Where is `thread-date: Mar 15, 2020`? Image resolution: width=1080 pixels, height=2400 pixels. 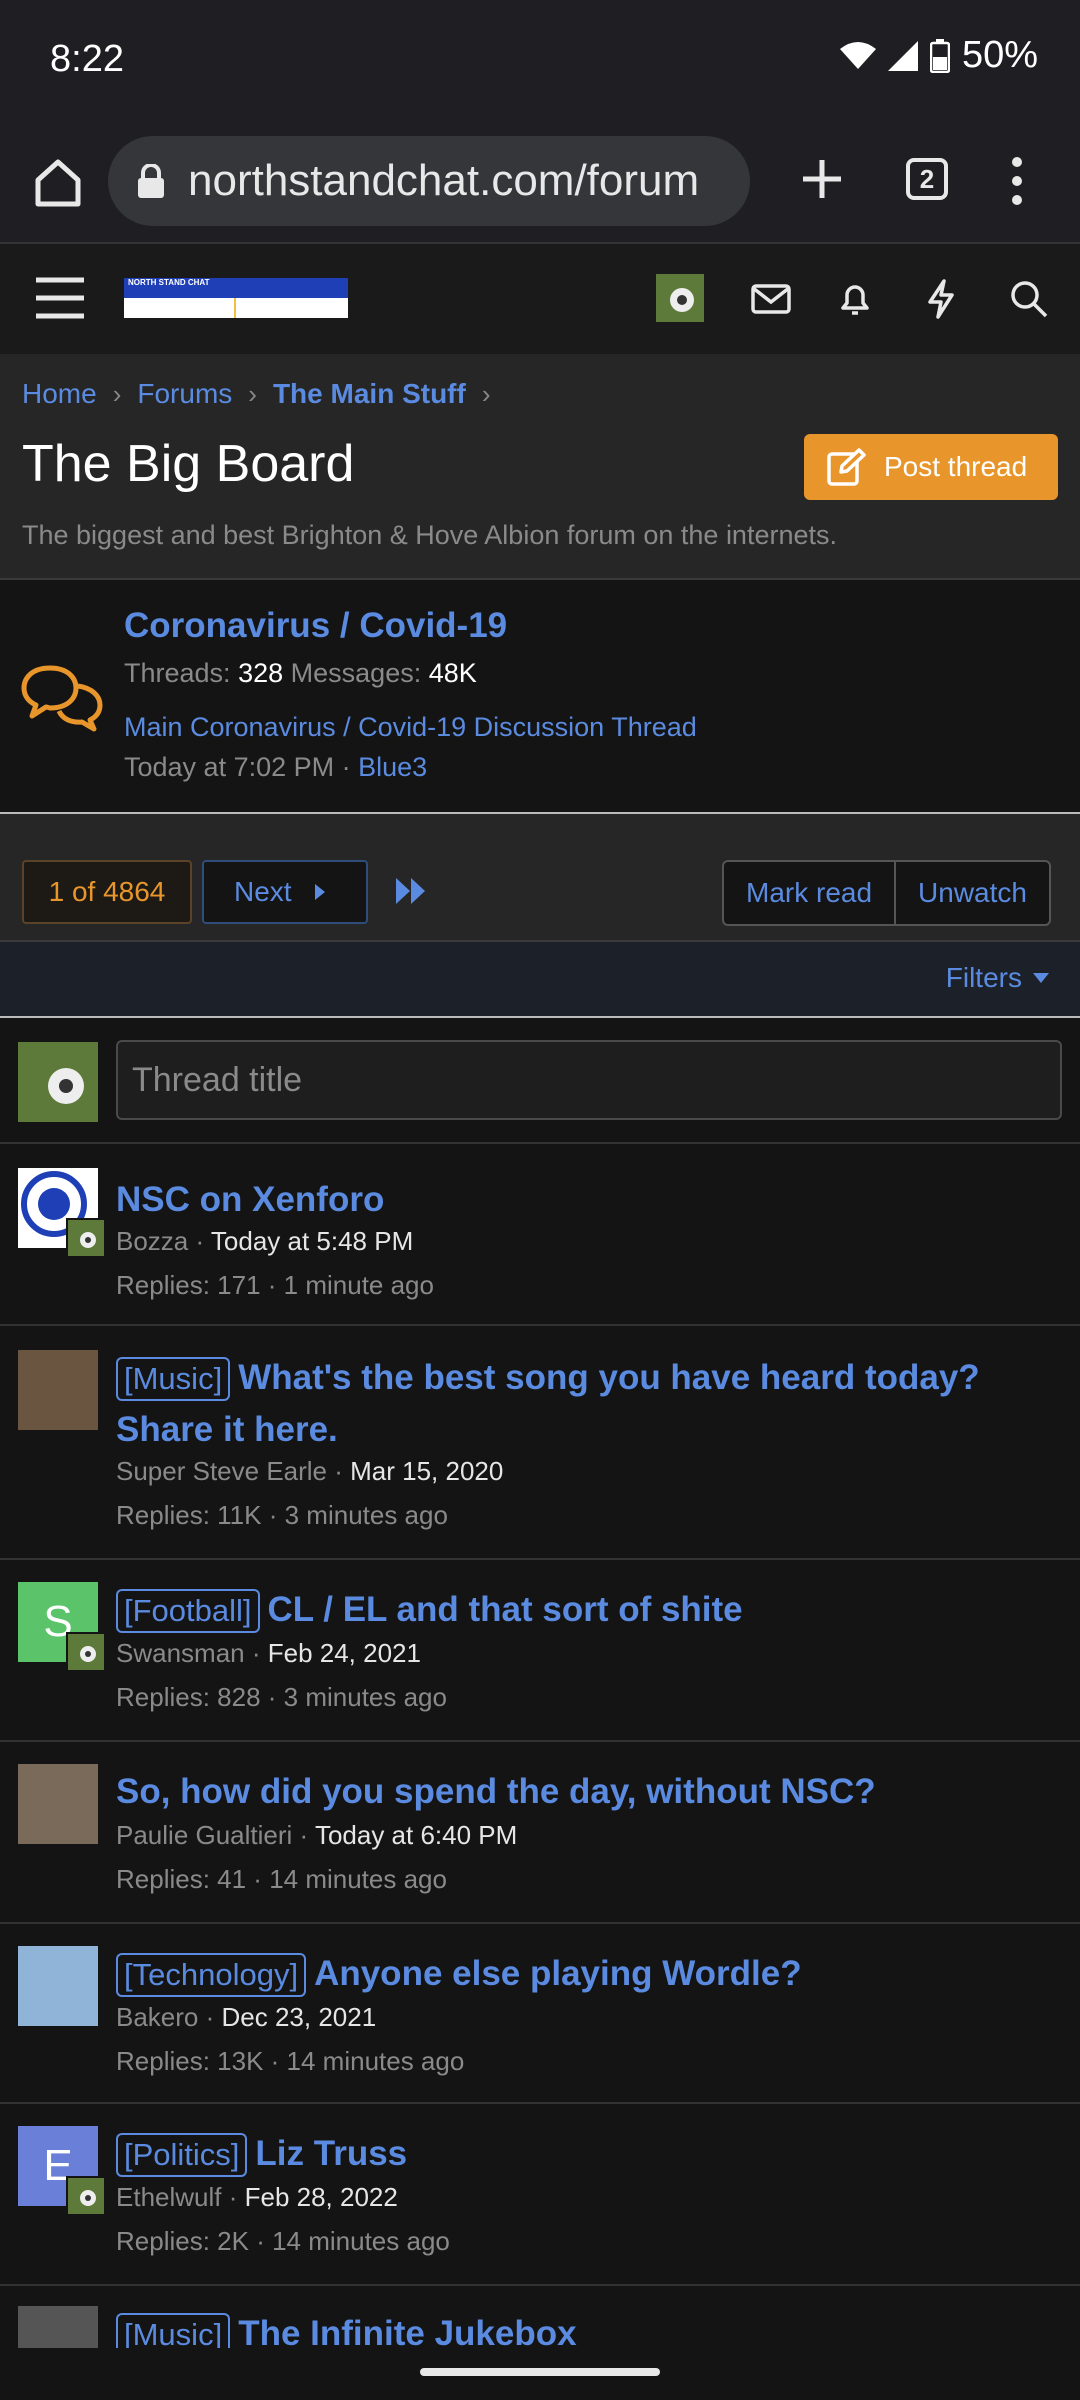 thread-date: Mar 15, 2020 is located at coordinates (426, 1471).